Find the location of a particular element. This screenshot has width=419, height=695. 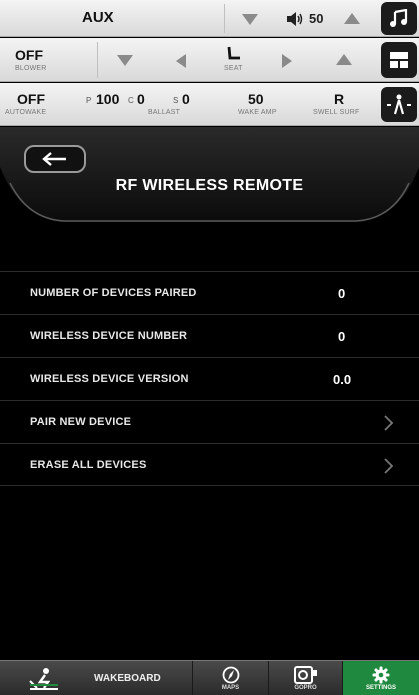

nav-wakeboard: WAKEBOARD is located at coordinates (96, 678).